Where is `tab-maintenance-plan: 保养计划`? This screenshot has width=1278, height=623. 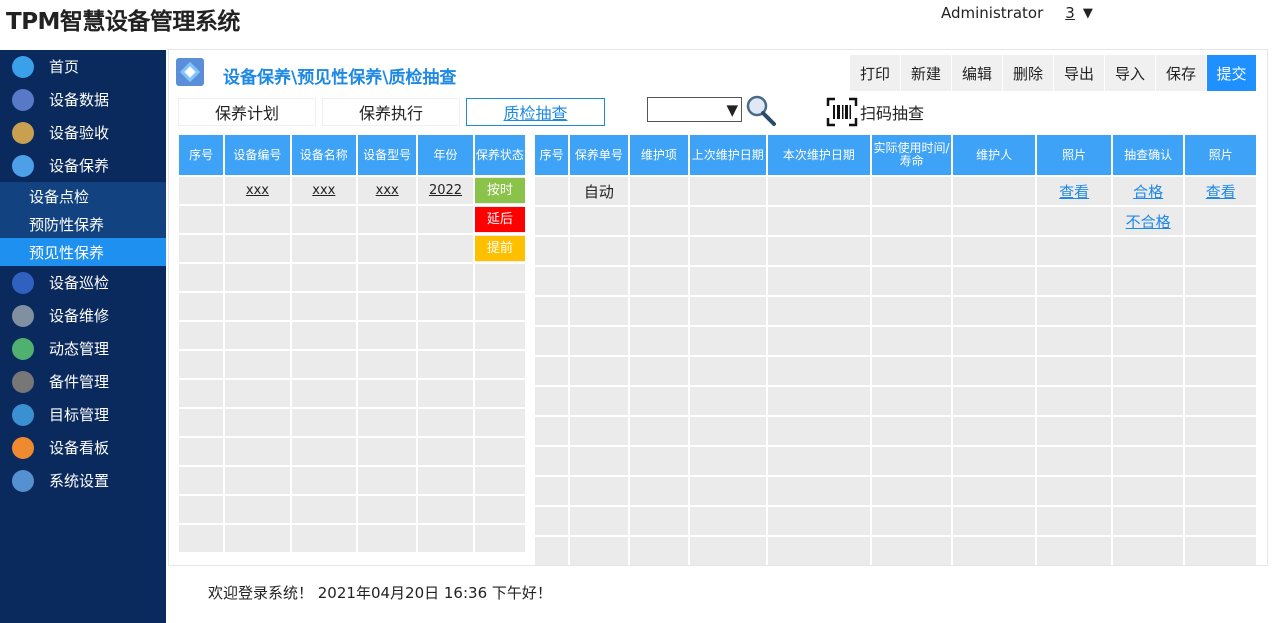 tab-maintenance-plan: 保养计划 is located at coordinates (247, 112).